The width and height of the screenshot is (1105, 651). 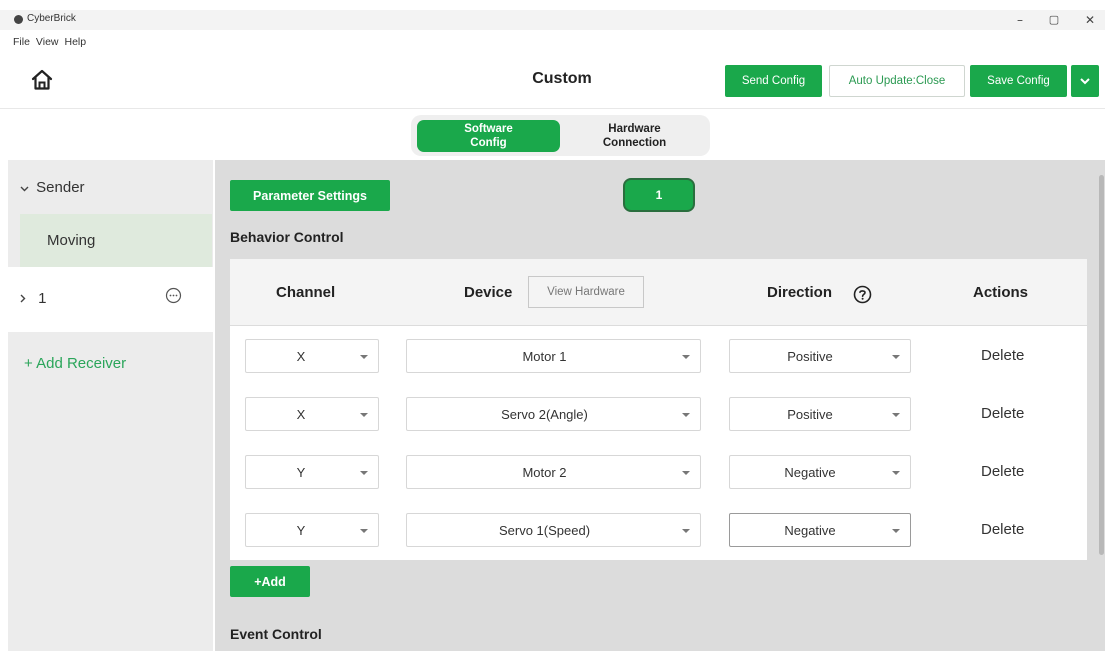 I want to click on help-icon, so click(x=862, y=294).